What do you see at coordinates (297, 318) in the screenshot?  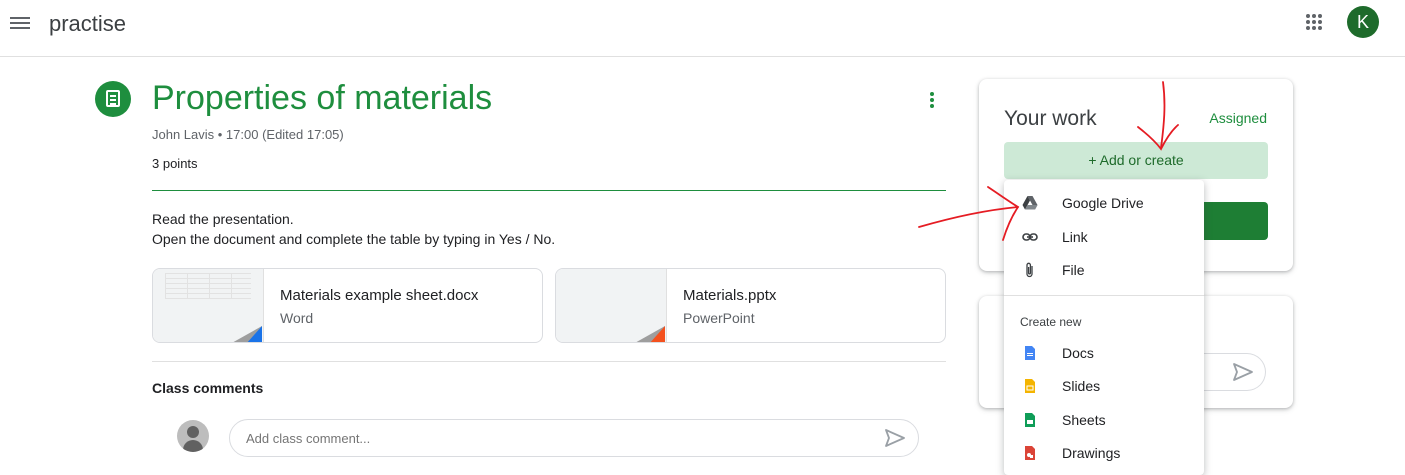 I see `attachment-type: Word` at bounding box center [297, 318].